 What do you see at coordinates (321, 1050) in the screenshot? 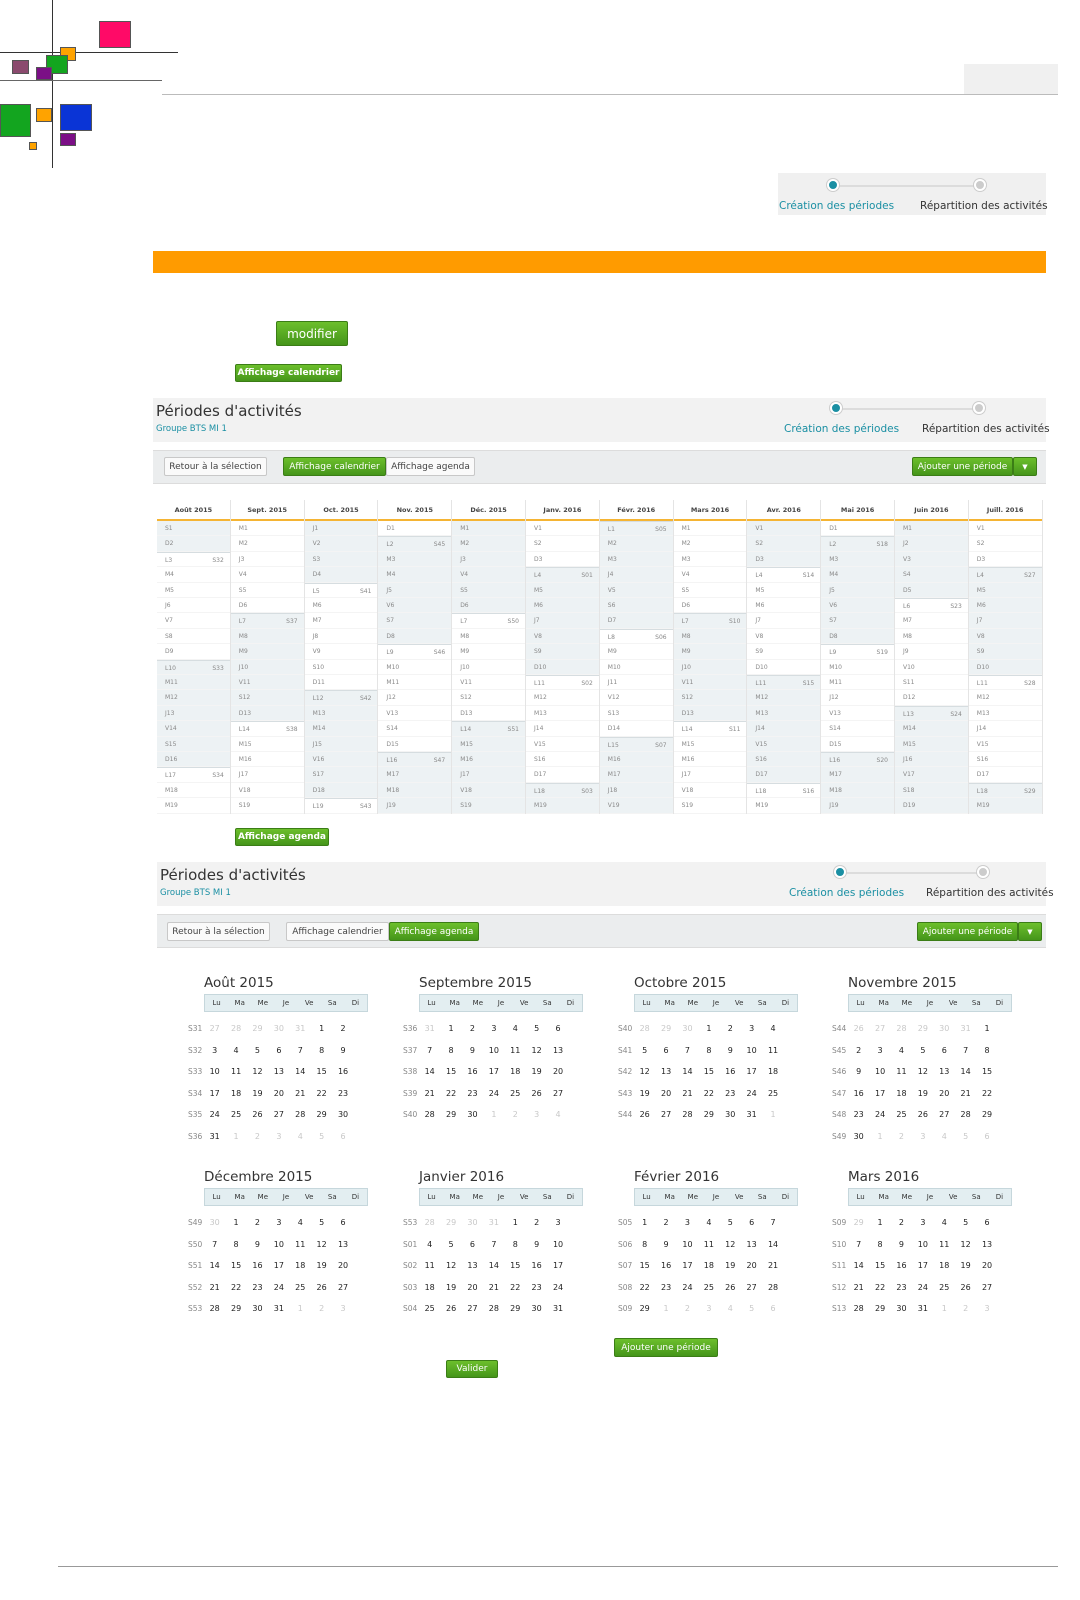
I see `agenda-day: 8` at bounding box center [321, 1050].